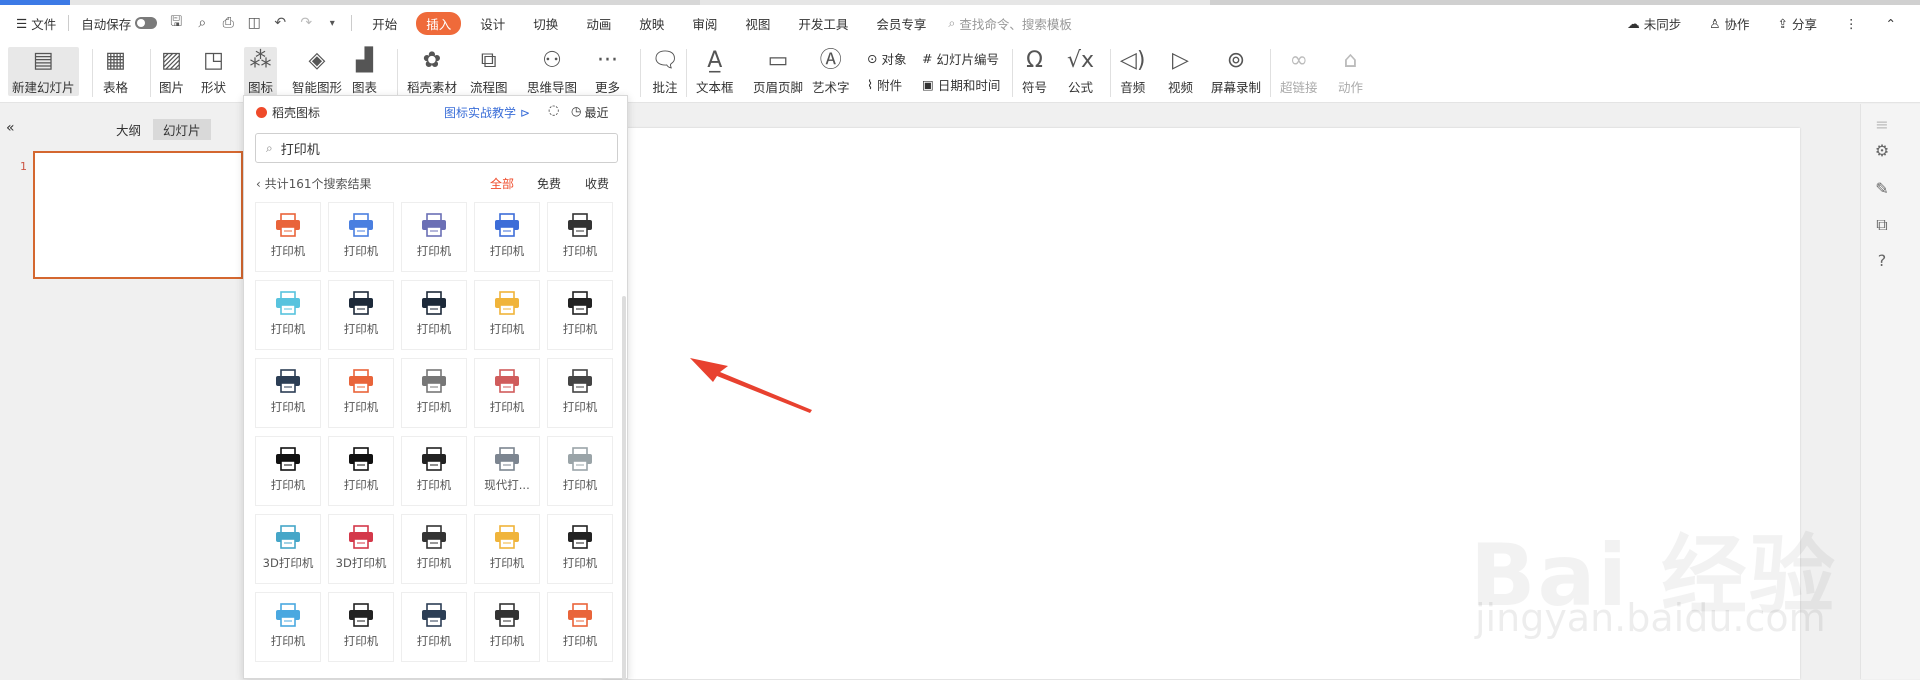 Image resolution: width=1920 pixels, height=680 pixels. Describe the element at coordinates (823, 23) in the screenshot. I see `tab-developer: 开发工具` at that location.